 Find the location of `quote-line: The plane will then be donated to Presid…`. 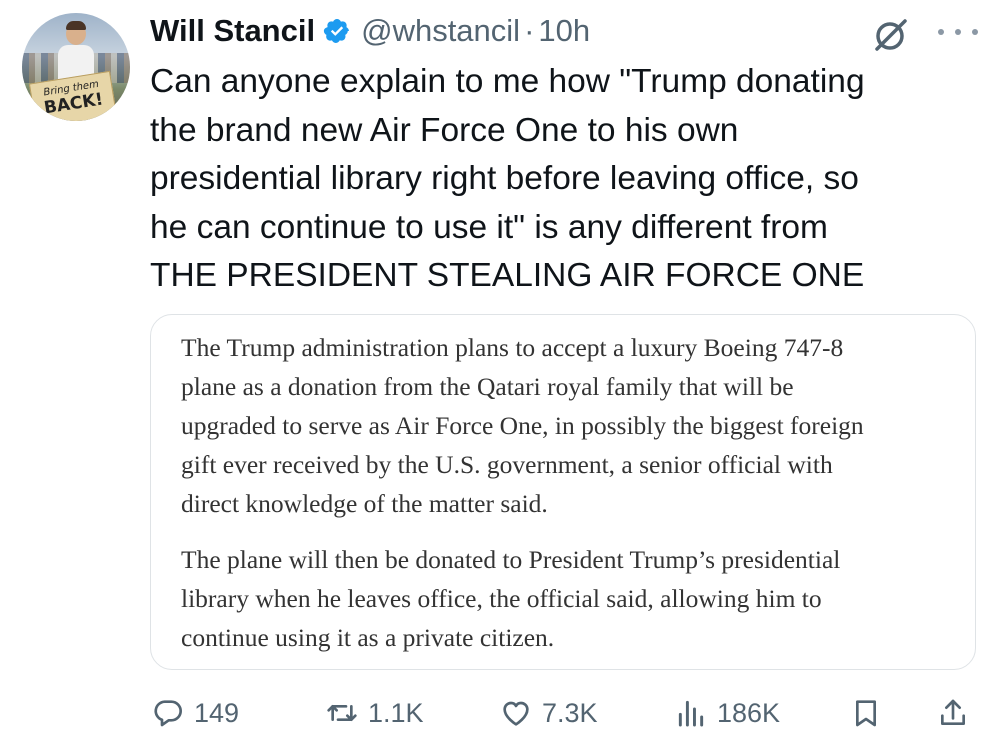

quote-line: The plane will then be donated to Presid… is located at coordinates (511, 559).